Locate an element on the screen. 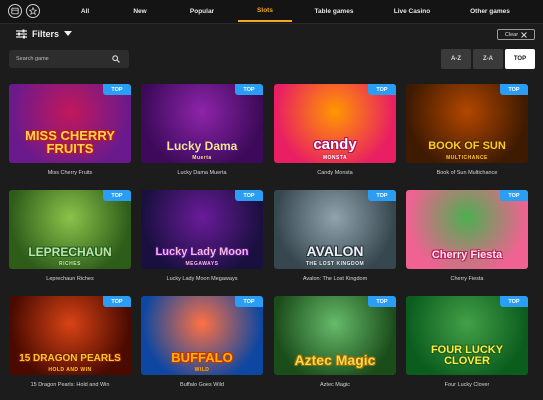 The height and width of the screenshot is (400, 543). game-title: Lucky Dama Muerta is located at coordinates (202, 173).